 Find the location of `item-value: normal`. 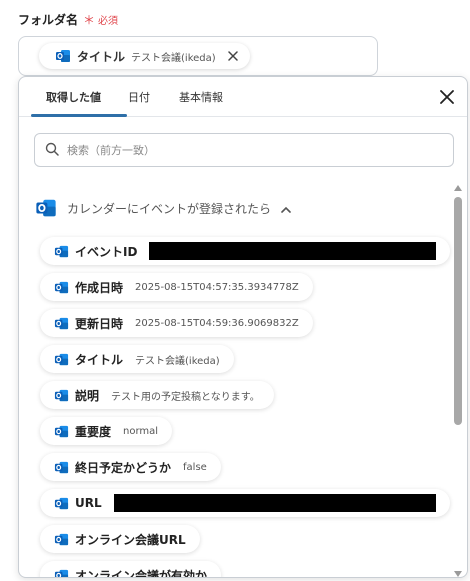

item-value: normal is located at coordinates (141, 431).